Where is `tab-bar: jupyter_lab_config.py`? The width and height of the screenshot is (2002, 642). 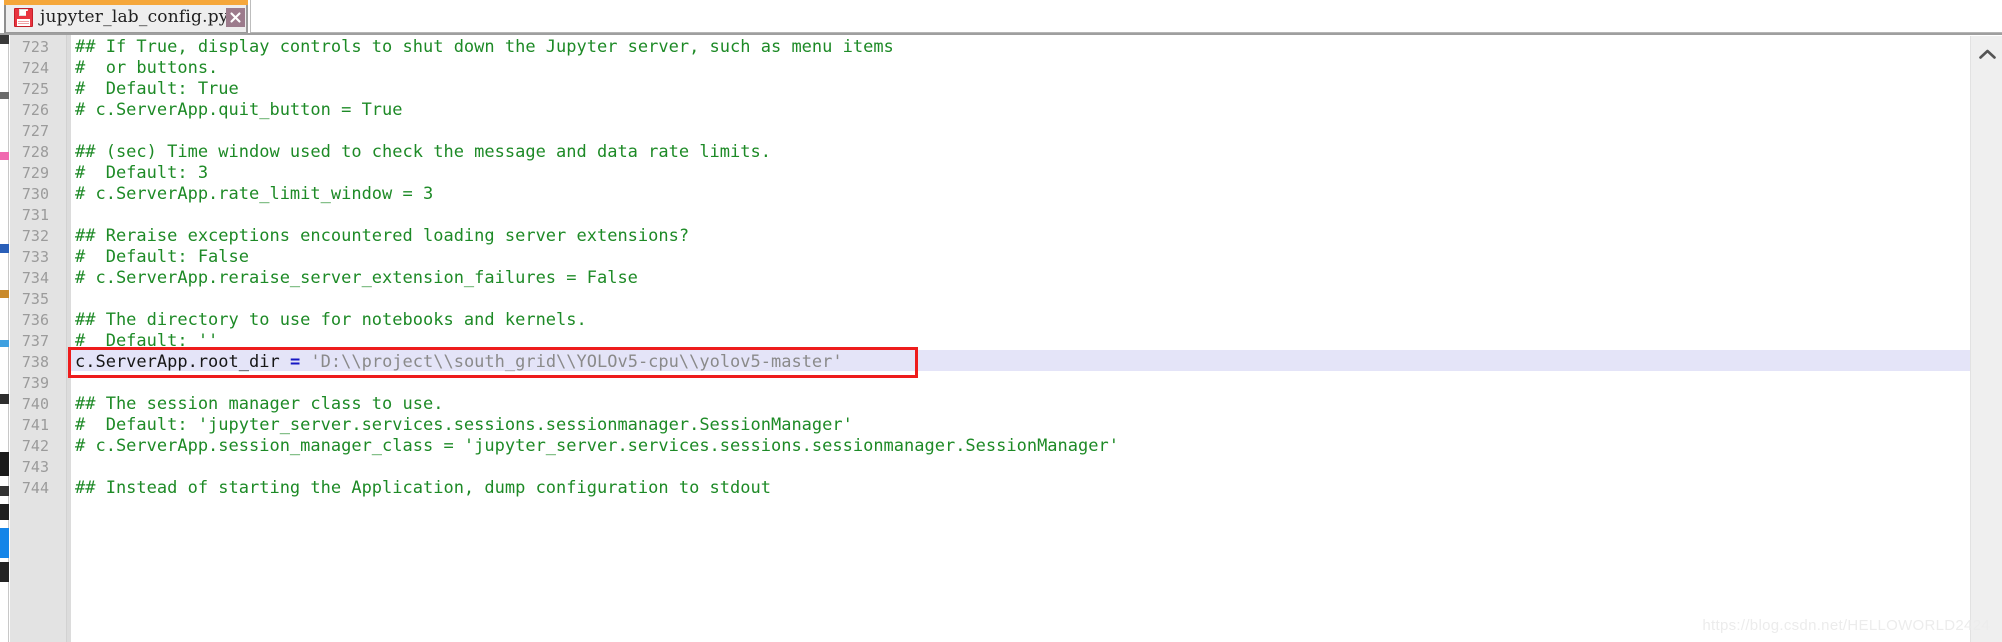 tab-bar: jupyter_lab_config.py is located at coordinates (1001, 17).